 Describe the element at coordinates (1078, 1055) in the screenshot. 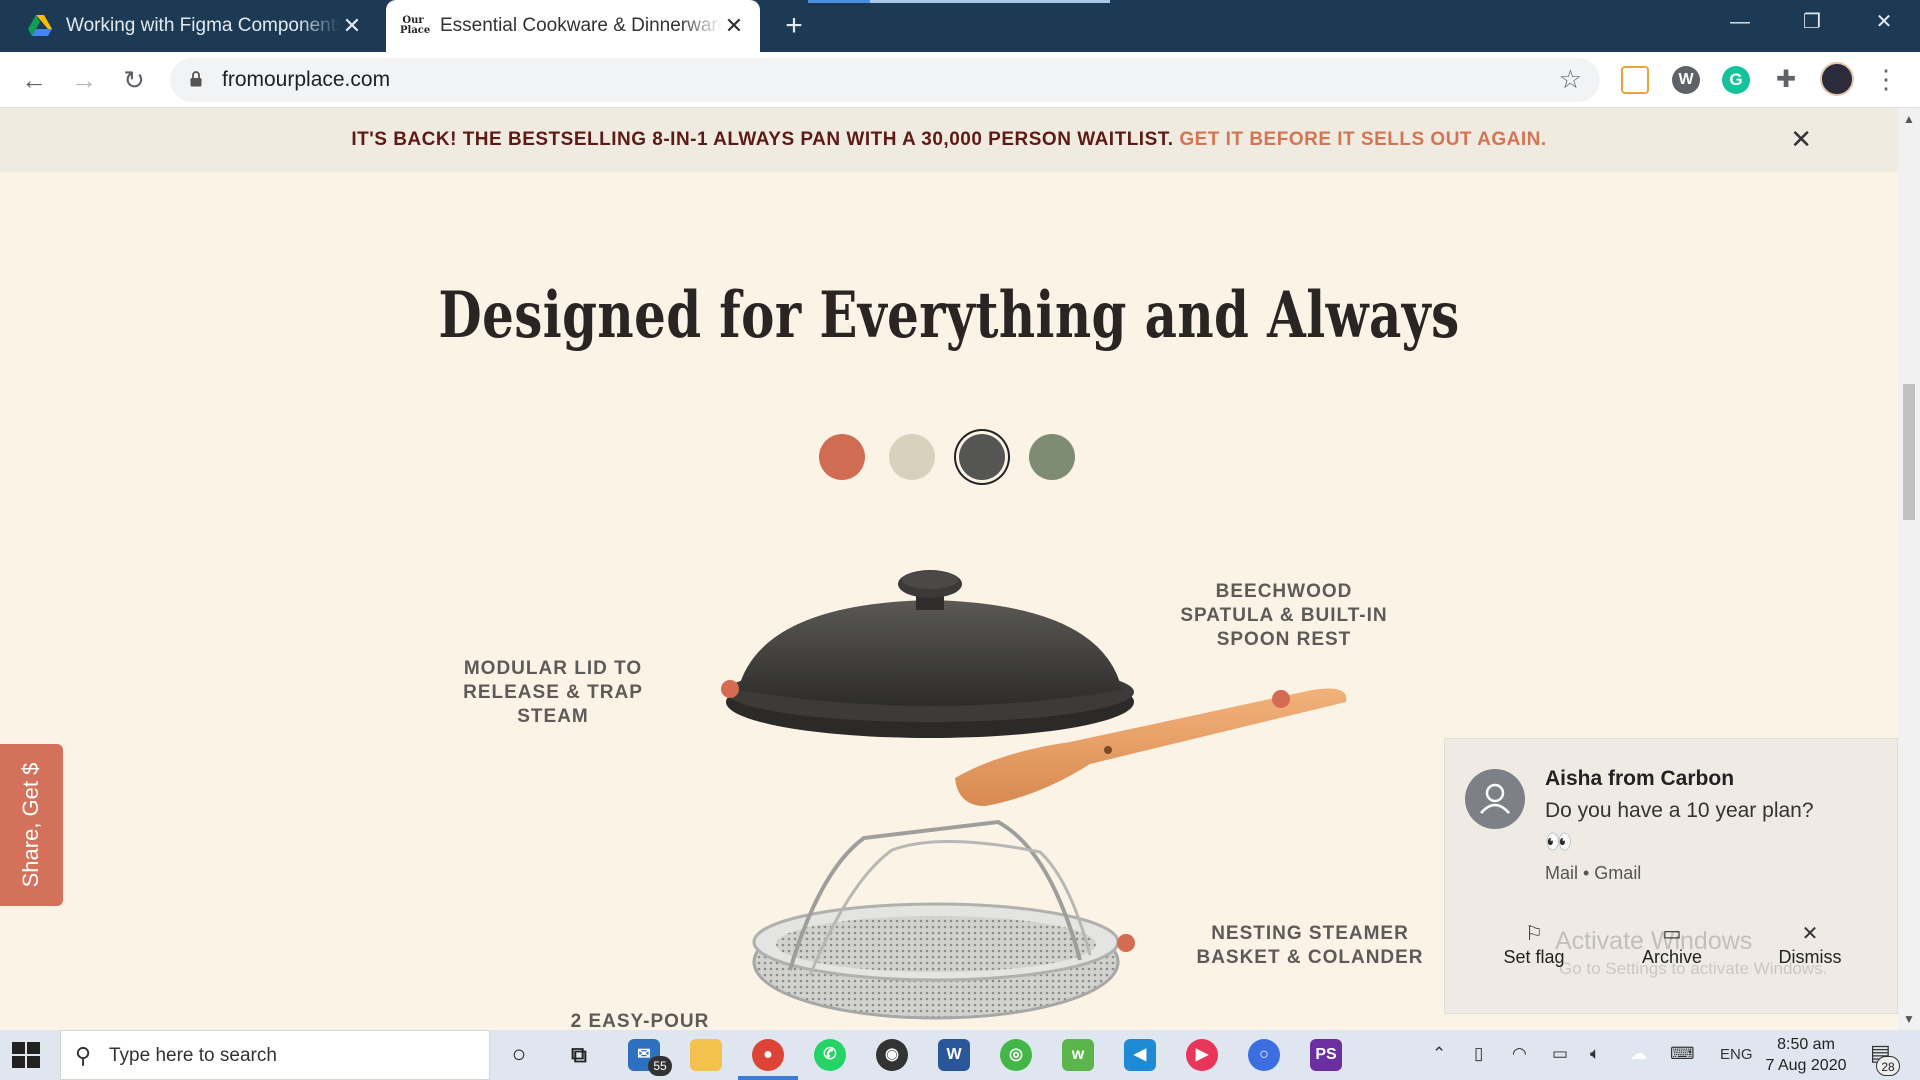

I see `upwork-icon: w` at that location.